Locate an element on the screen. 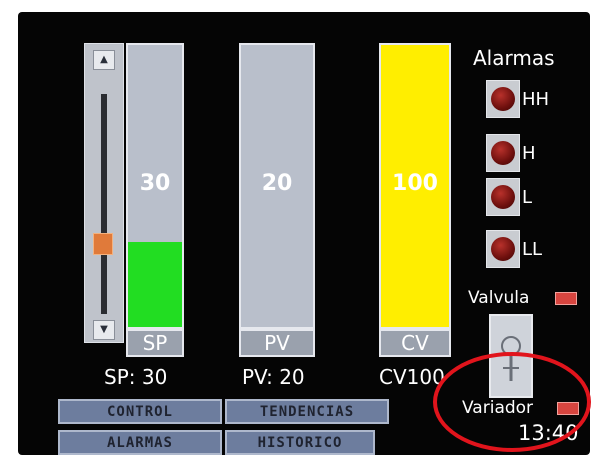 The image size is (606, 463). control-button: CONTROL is located at coordinates (140, 411).